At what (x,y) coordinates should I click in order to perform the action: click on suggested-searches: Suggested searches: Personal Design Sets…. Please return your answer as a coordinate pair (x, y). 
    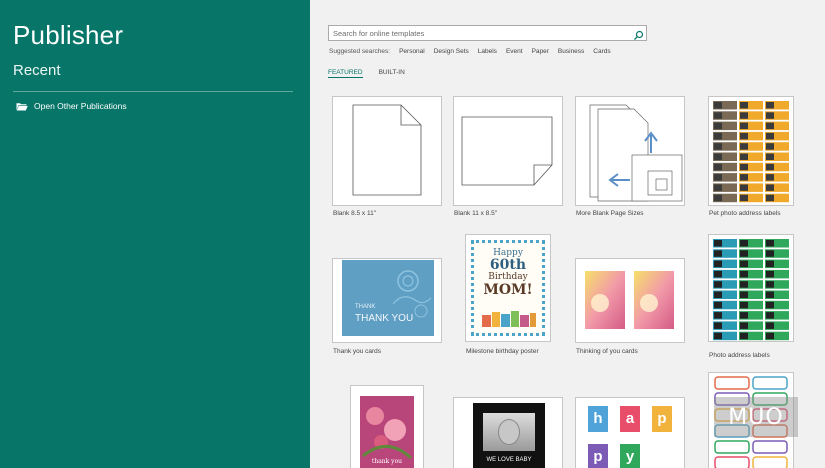
    Looking at the image, I should click on (470, 51).